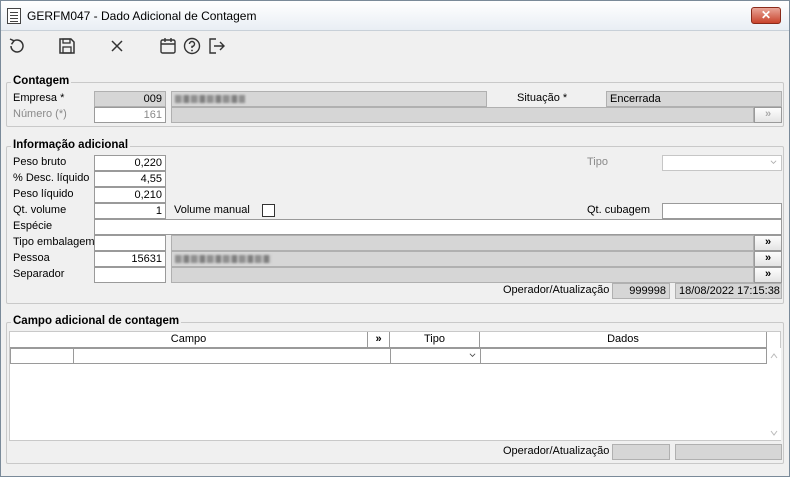 This screenshot has height=477, width=790. What do you see at coordinates (96, 321) in the screenshot?
I see `campo-title: Campo adicional de contagem` at bounding box center [96, 321].